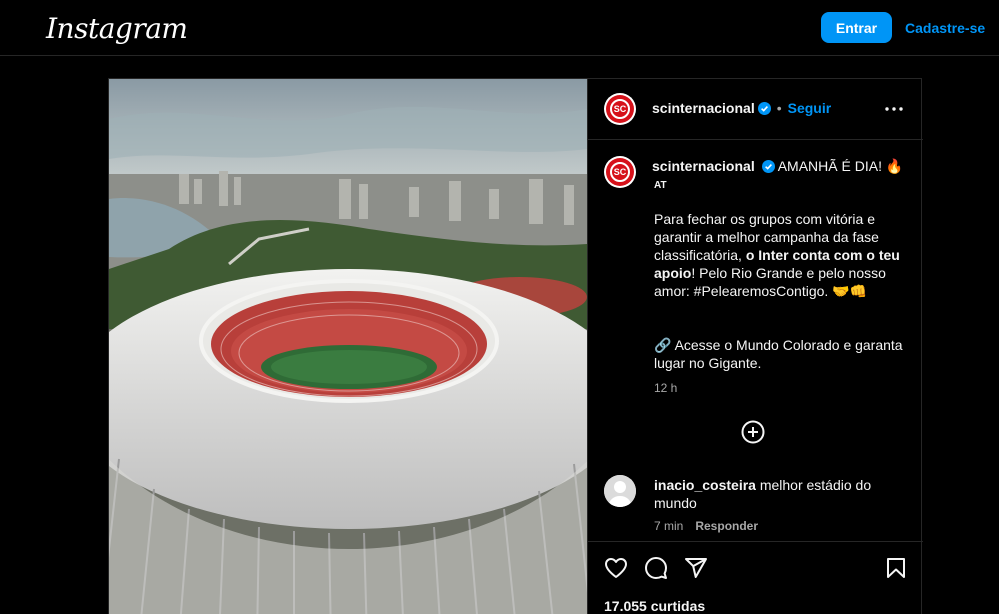  What do you see at coordinates (620, 172) in the screenshot?
I see `caption-author-avatar: SC` at bounding box center [620, 172].